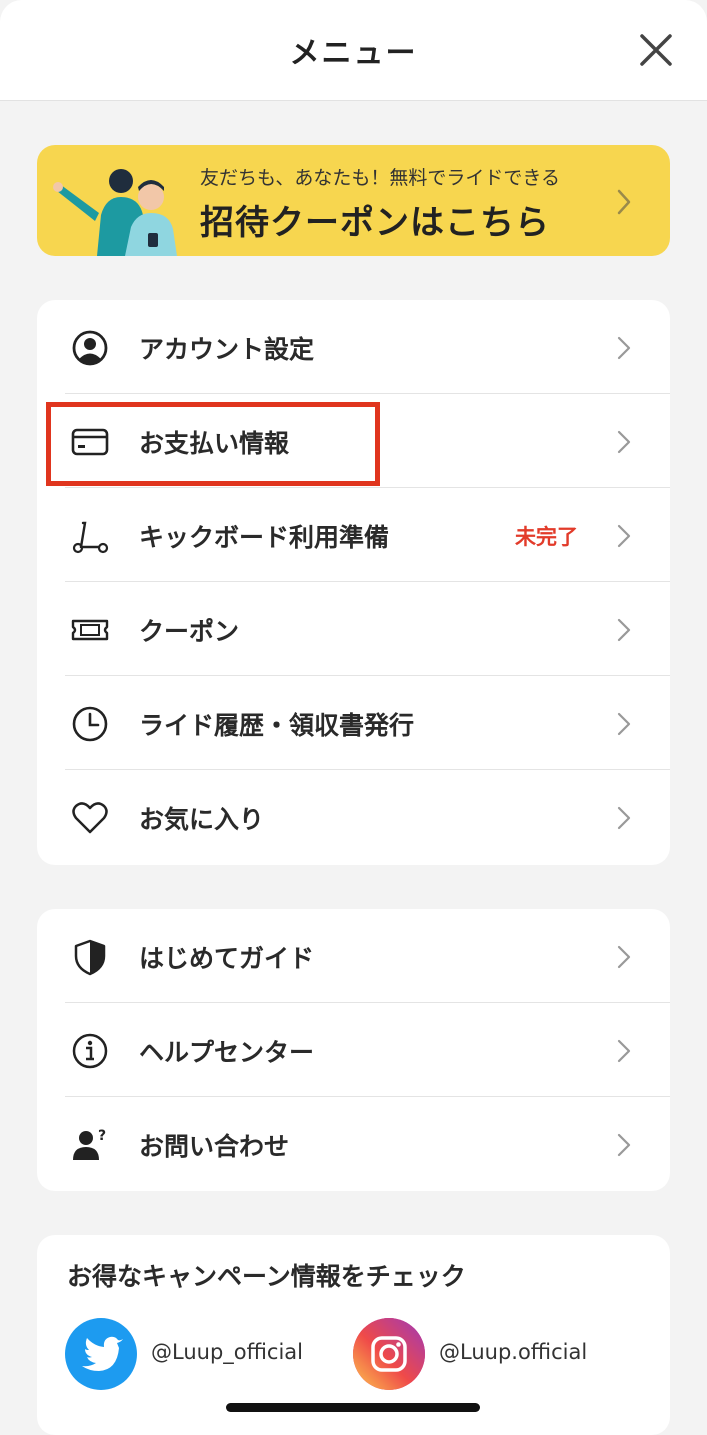 This screenshot has height=1435, width=707. I want to click on twitter-logo, so click(101, 1354).